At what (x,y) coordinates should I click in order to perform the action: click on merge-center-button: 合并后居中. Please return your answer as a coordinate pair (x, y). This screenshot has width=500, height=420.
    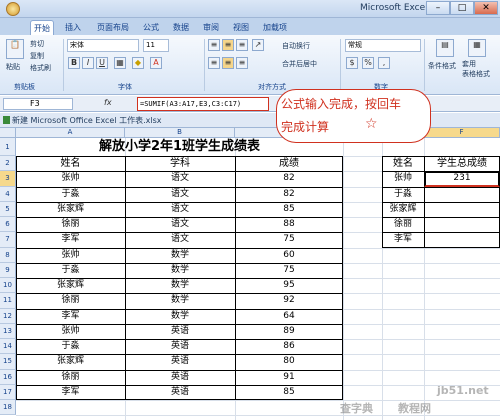
    Looking at the image, I should click on (299, 64).